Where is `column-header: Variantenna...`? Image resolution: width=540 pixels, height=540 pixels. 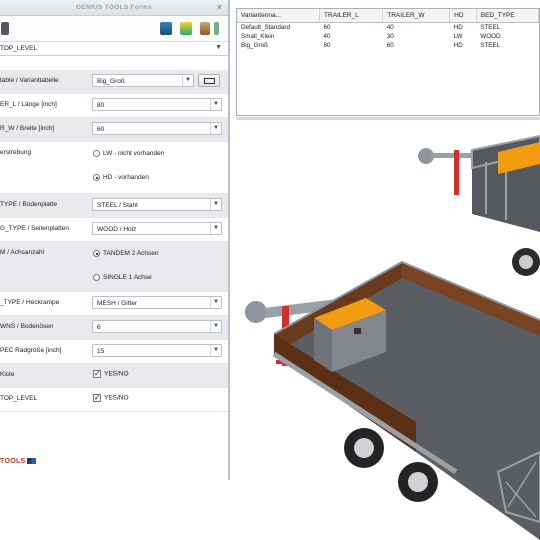 column-header: Variantenna... is located at coordinates (279, 16).